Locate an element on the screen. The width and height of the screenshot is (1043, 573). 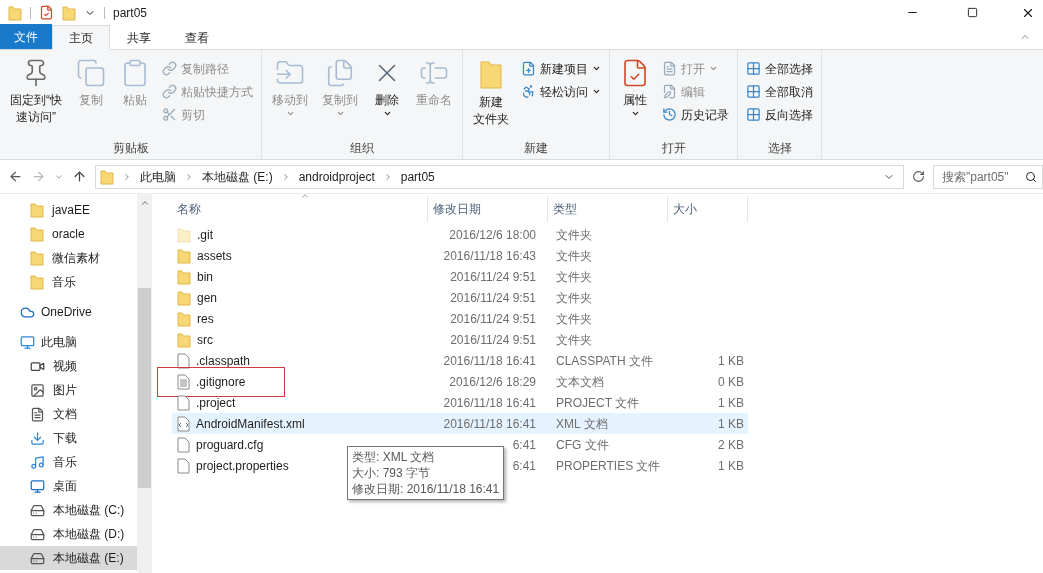
nav-item: 桌面 is located at coordinates (68, 486).